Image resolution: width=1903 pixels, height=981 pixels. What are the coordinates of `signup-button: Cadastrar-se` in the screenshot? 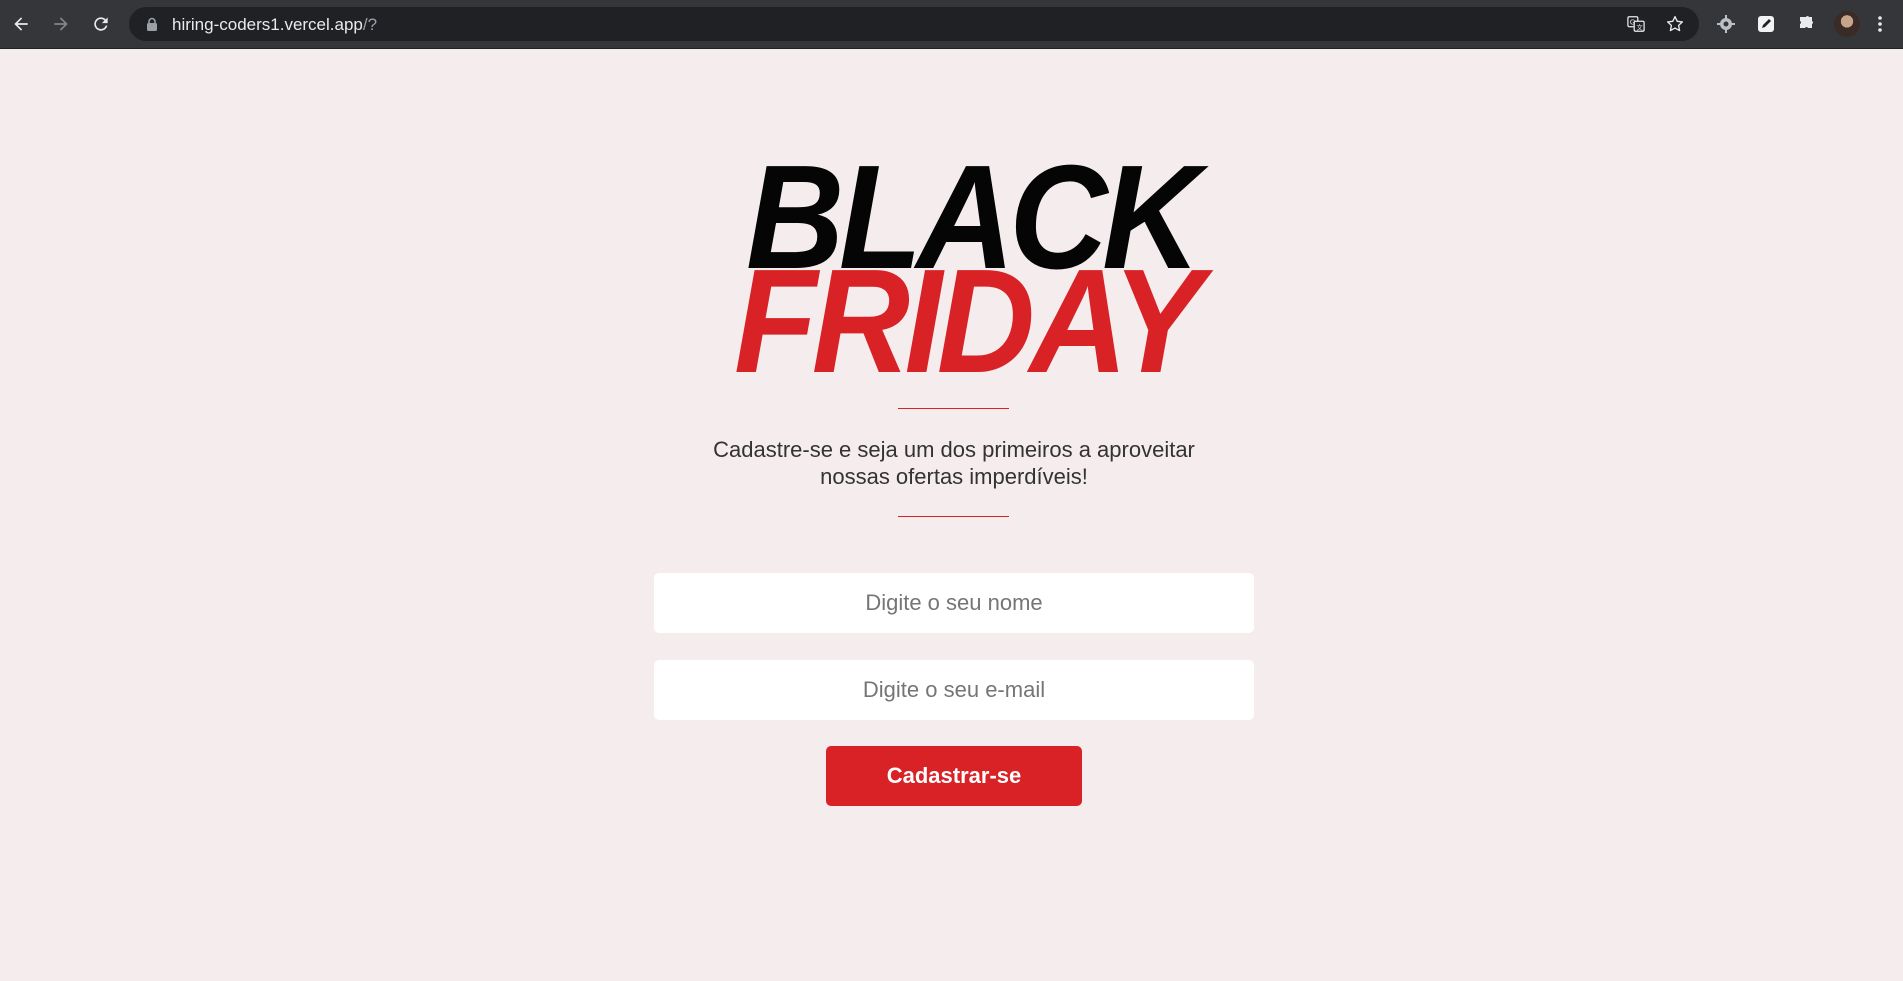 It's located at (954, 776).